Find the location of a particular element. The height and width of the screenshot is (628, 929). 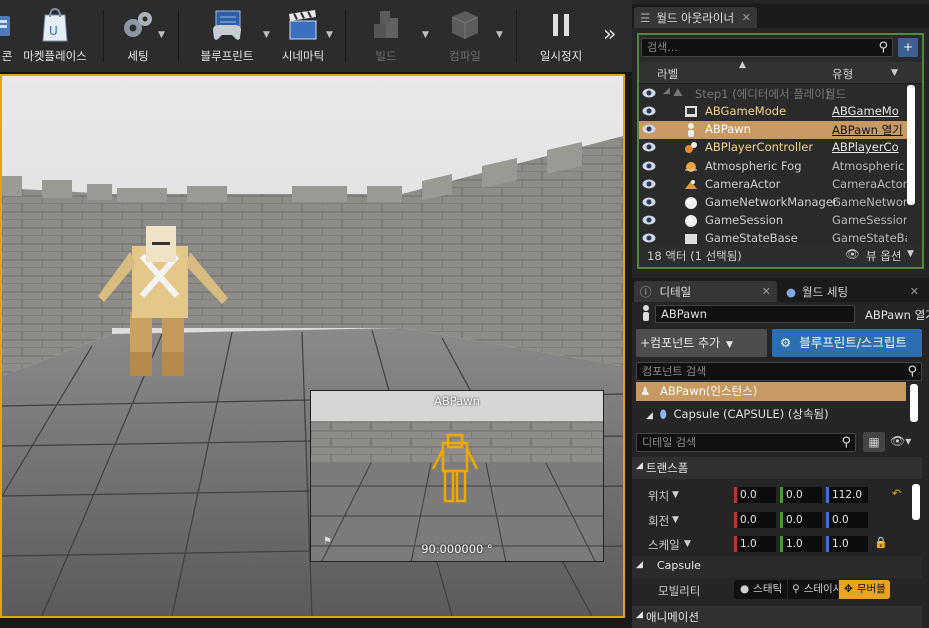

component-instance-row: ♟ ABPawn(인스턴스) is located at coordinates (771, 391).